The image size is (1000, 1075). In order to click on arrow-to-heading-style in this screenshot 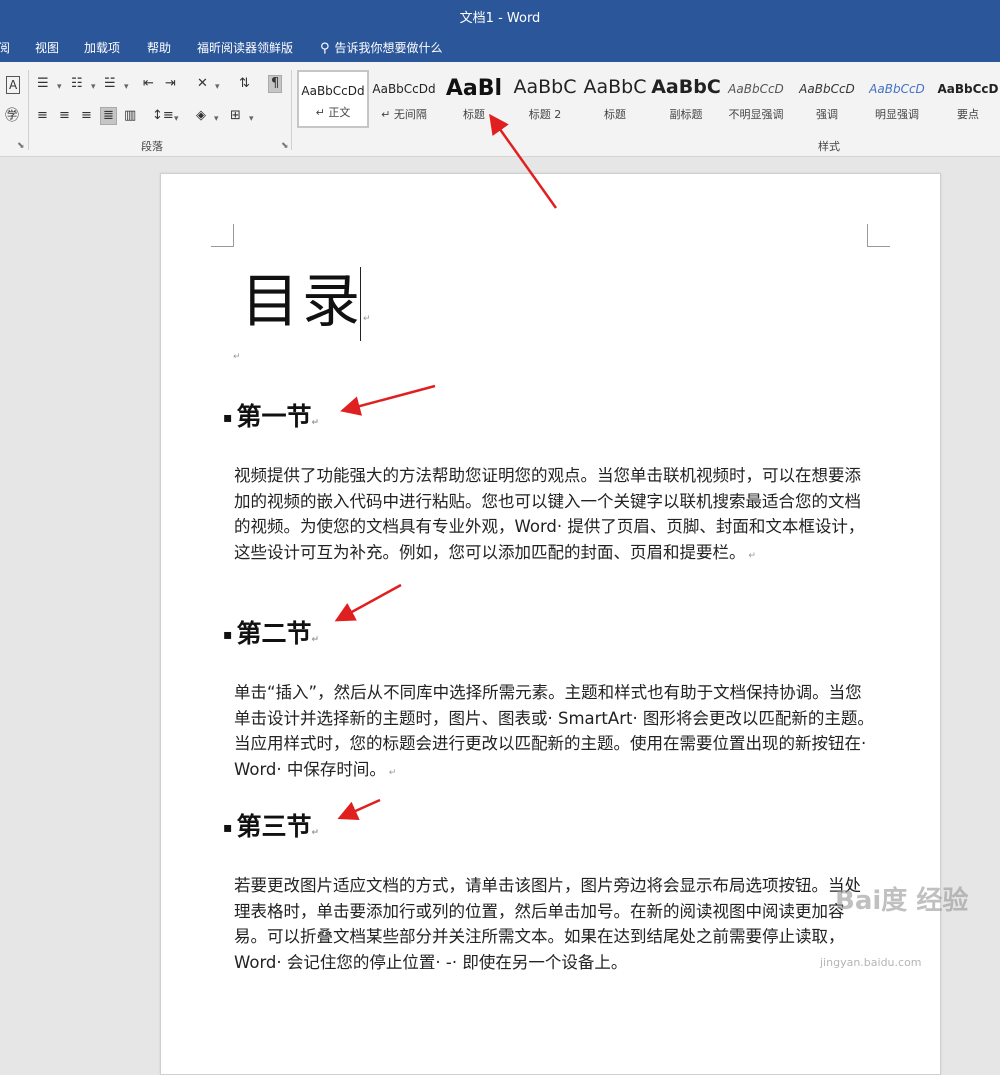, I will do `click(523, 161)`.